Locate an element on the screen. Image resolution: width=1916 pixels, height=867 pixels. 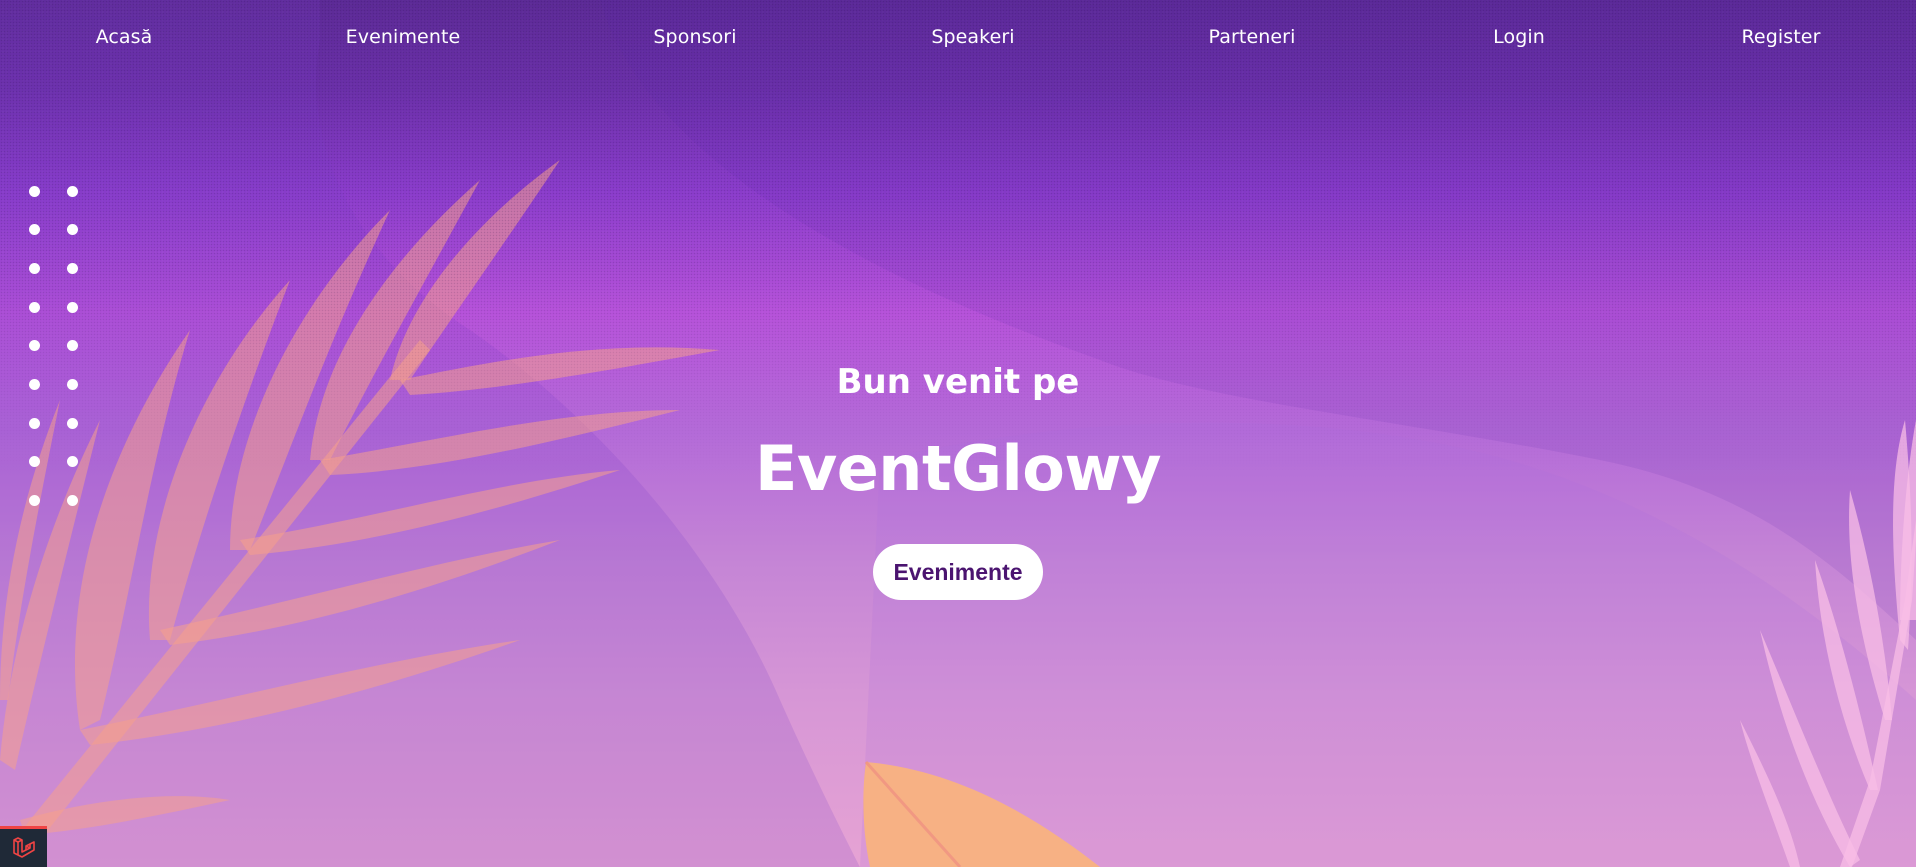
events-button: Evenimente is located at coordinates (958, 572).